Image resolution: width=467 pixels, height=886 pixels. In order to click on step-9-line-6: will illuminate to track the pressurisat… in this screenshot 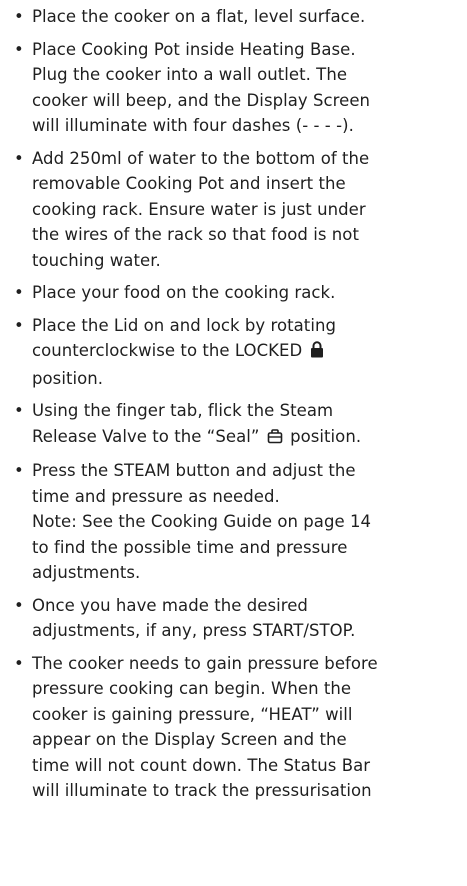, I will do `click(202, 790)`.